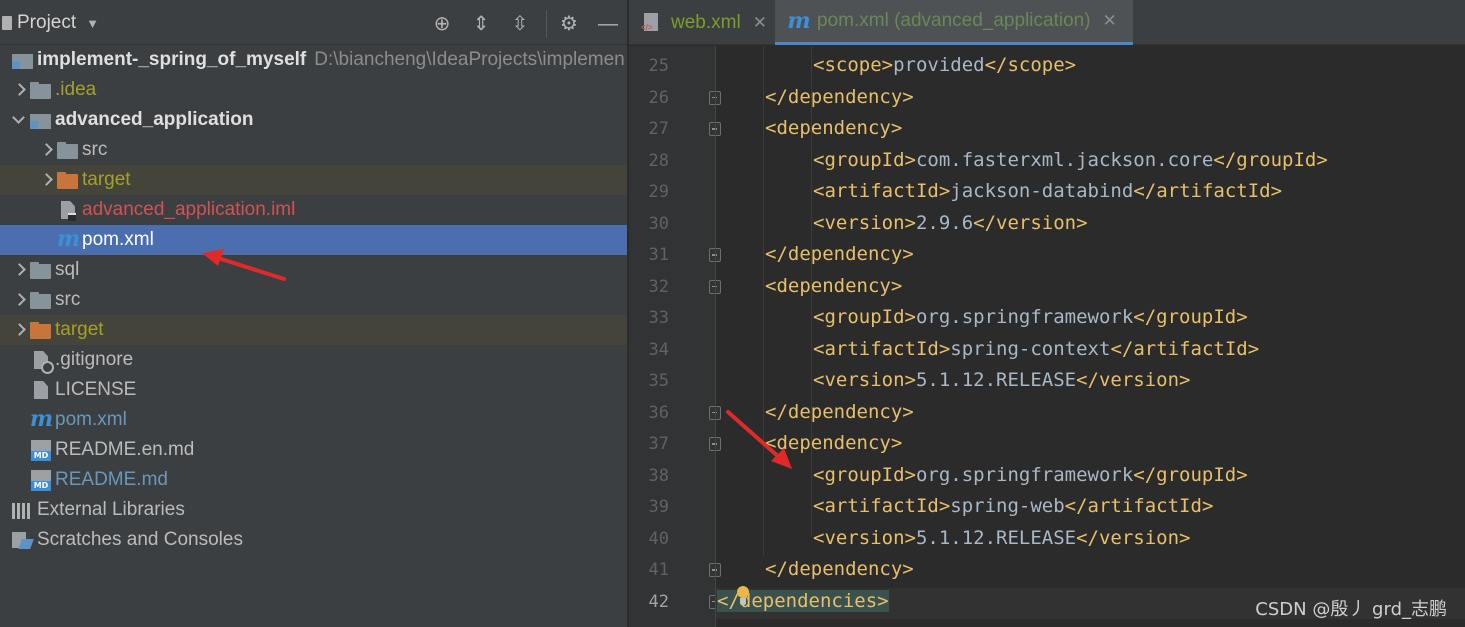  Describe the element at coordinates (313, 480) in the screenshot. I see `tree-item: README.md` at that location.